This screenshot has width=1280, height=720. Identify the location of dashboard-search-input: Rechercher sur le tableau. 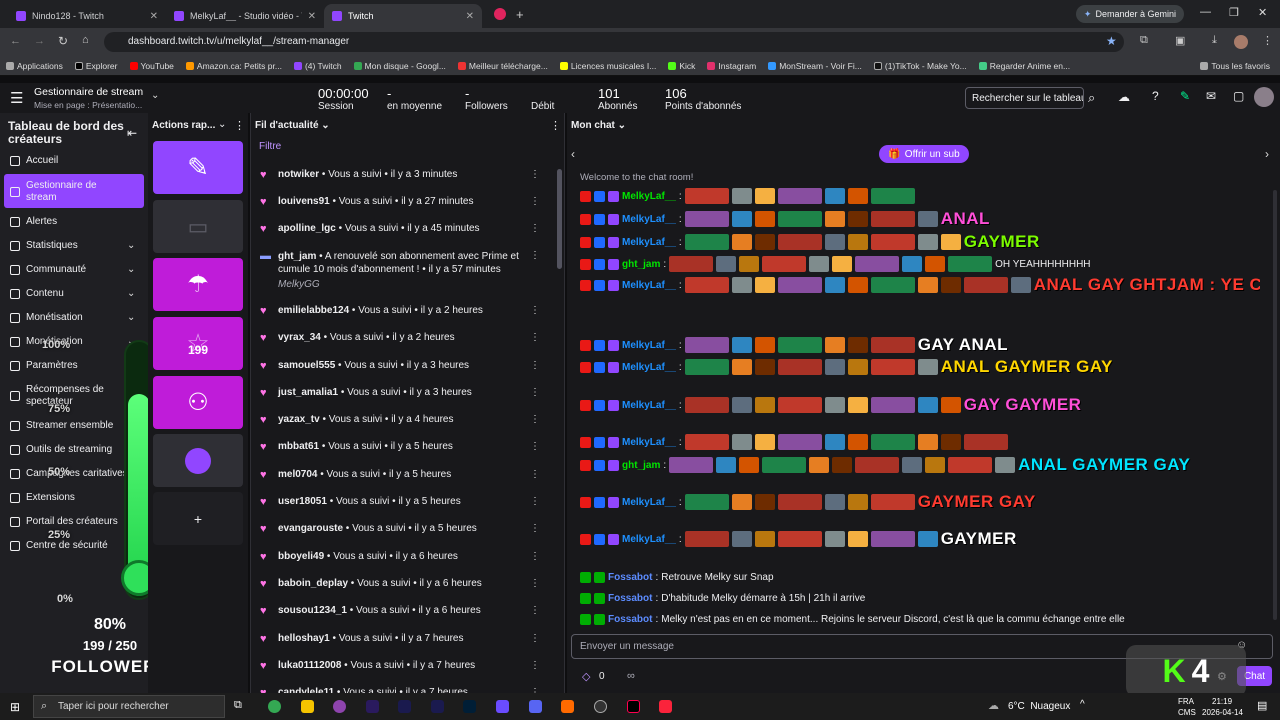
(1024, 98).